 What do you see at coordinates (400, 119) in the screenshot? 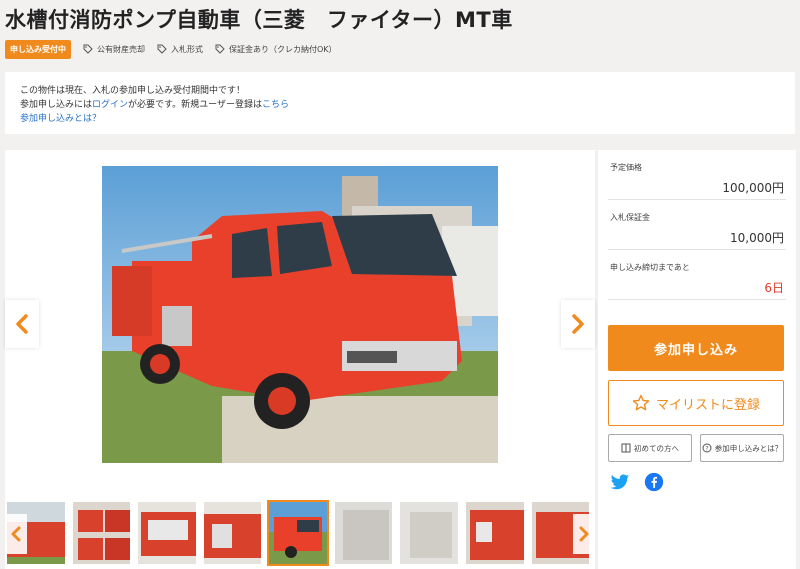
I see `help-link: 参加申し込みとは？` at bounding box center [400, 119].